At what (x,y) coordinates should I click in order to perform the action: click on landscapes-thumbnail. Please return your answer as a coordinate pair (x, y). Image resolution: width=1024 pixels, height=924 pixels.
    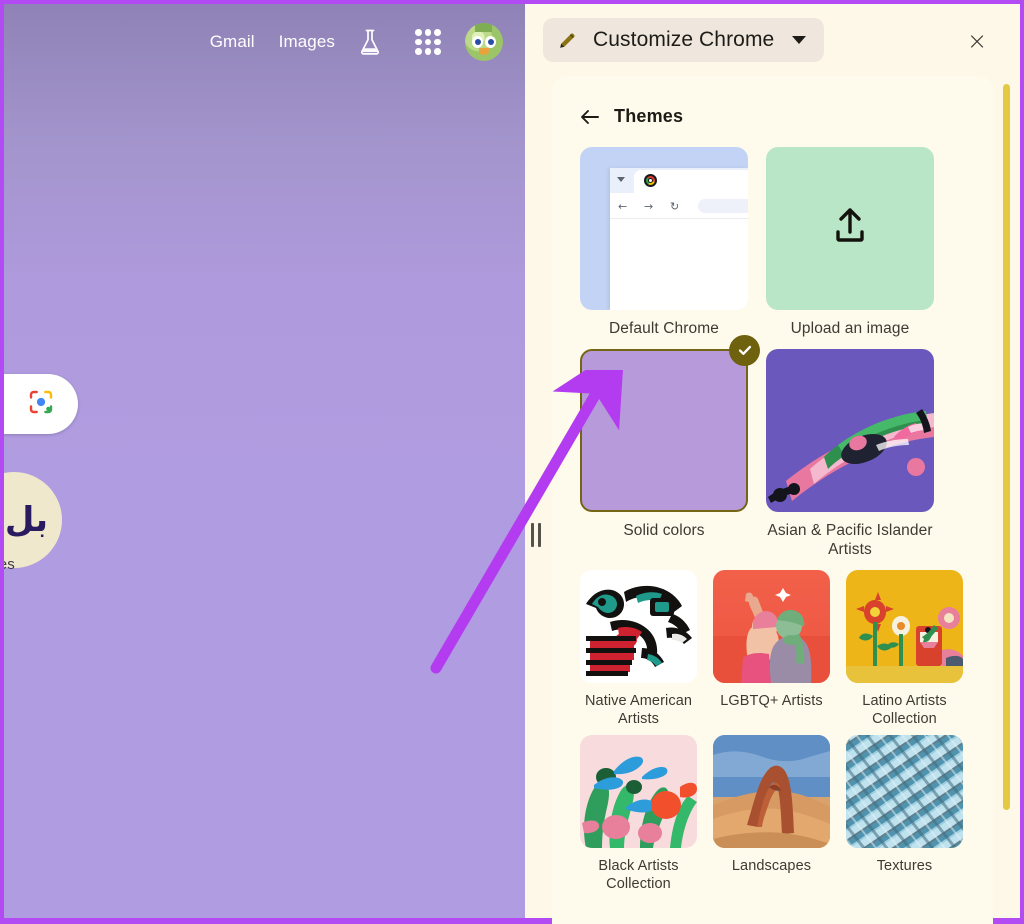
    Looking at the image, I should click on (771, 791).